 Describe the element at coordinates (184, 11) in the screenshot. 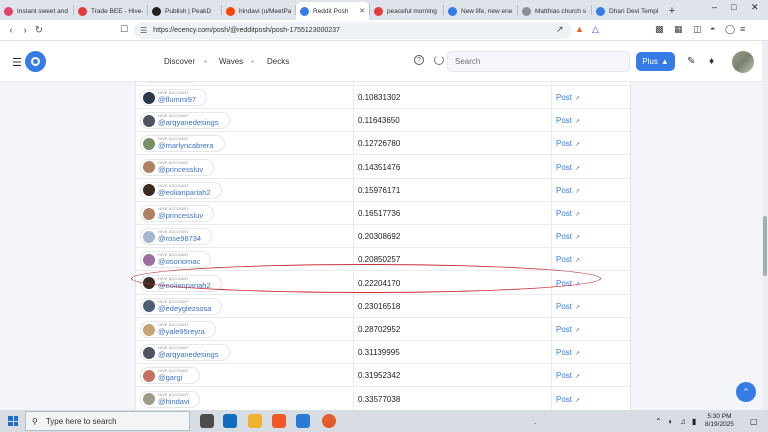

I see `browser-tab: Publish | PeakD` at that location.